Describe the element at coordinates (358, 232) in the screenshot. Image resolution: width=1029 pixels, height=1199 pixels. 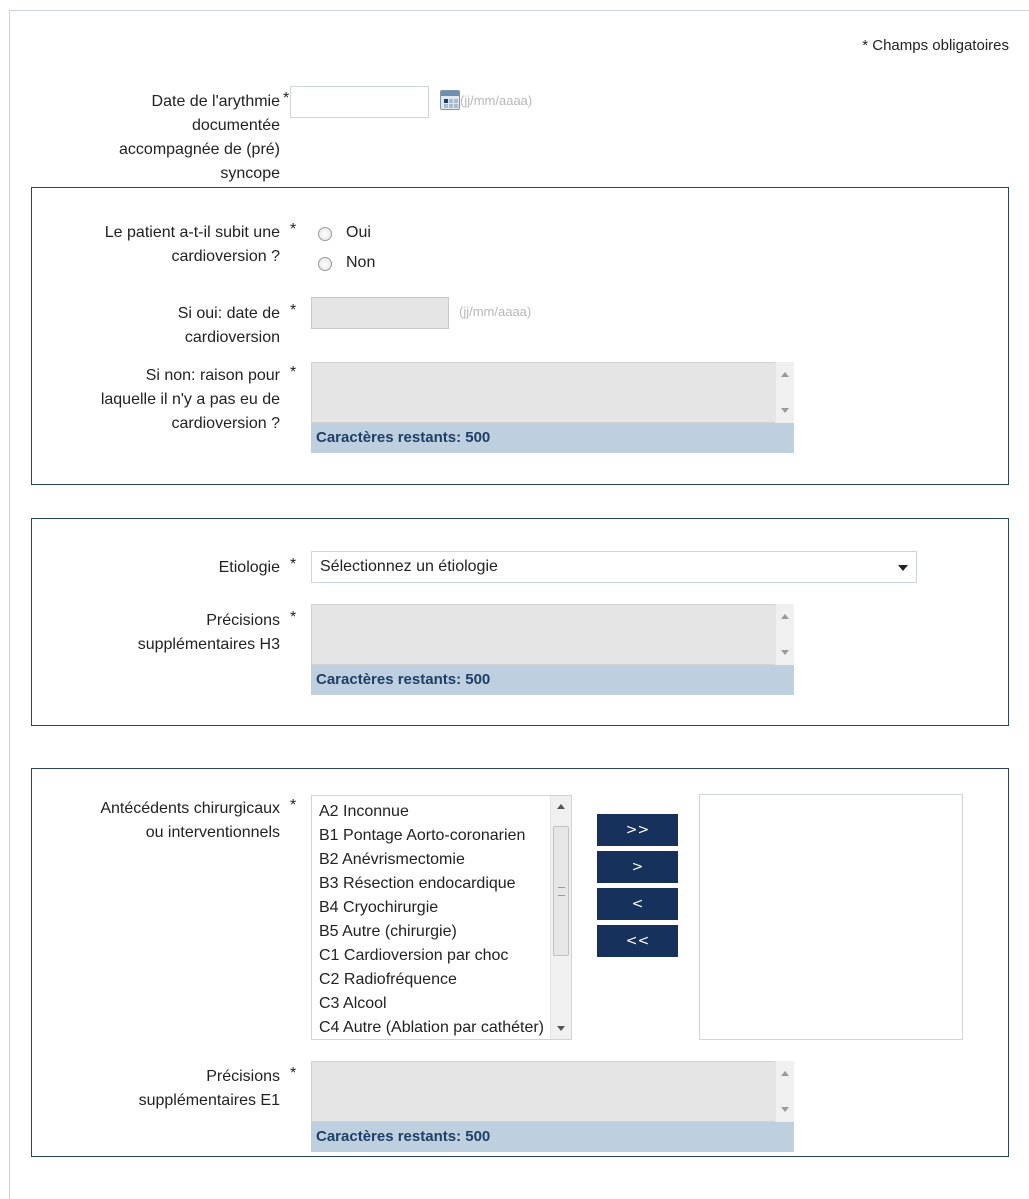
I see `radio-oui-label: Oui` at that location.